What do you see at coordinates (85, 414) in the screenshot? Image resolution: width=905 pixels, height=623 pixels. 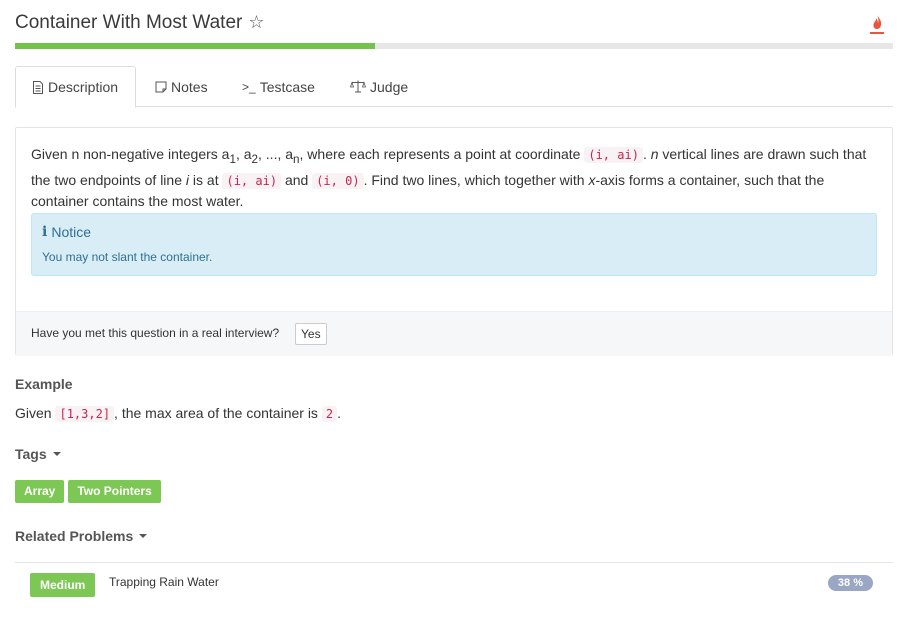 I see `inline-code: [1,3,2]` at bounding box center [85, 414].